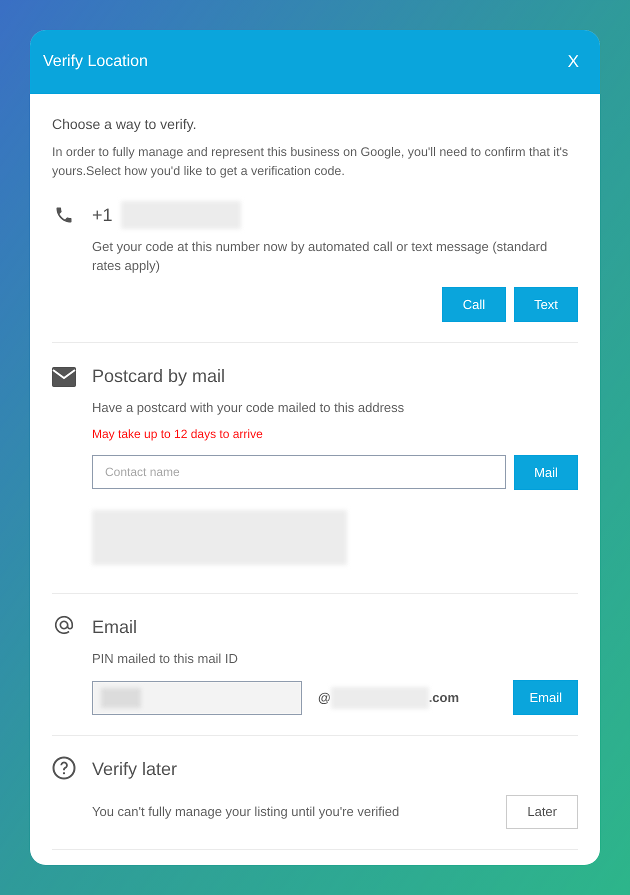 Image resolution: width=630 pixels, height=895 pixels. Describe the element at coordinates (299, 472) in the screenshot. I see `contact-name-field: Contact name` at that location.